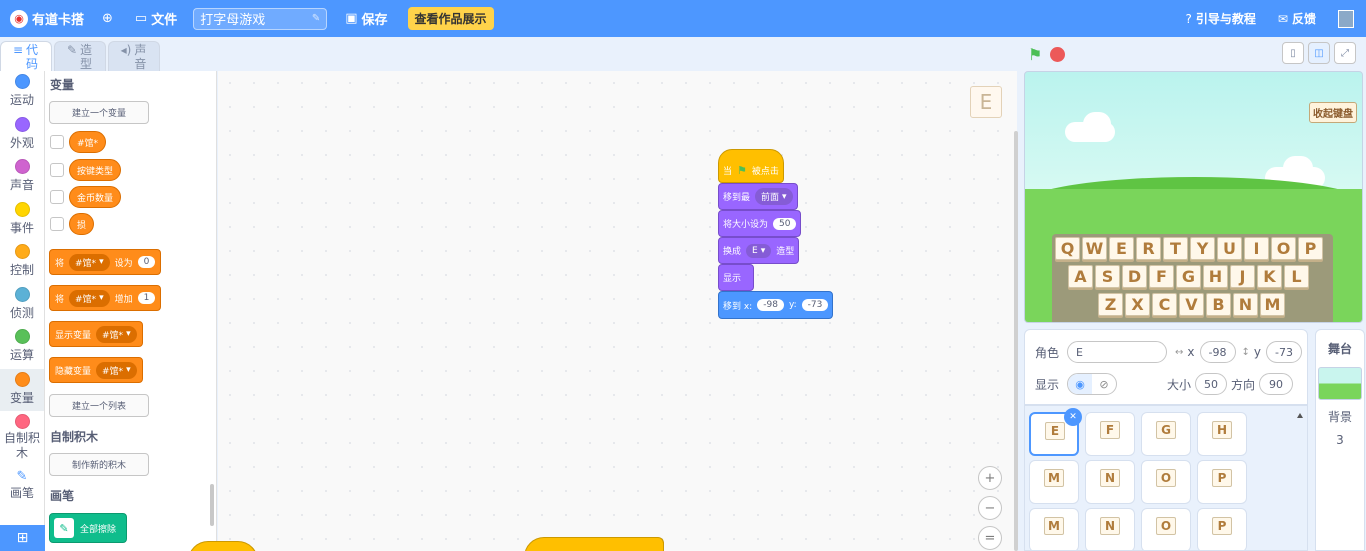  I want to click on keyboard-key: R, so click(1148, 248).